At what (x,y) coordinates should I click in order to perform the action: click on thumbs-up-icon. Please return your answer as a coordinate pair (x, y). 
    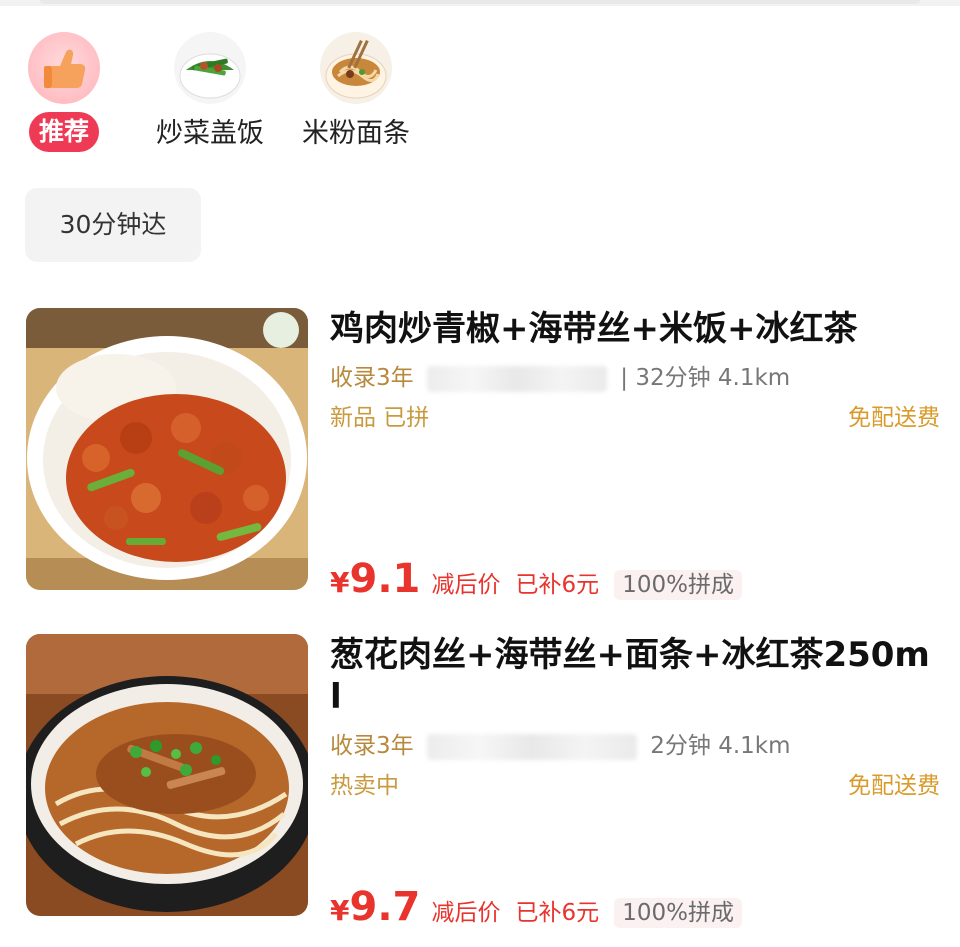
    Looking at the image, I should click on (64, 68).